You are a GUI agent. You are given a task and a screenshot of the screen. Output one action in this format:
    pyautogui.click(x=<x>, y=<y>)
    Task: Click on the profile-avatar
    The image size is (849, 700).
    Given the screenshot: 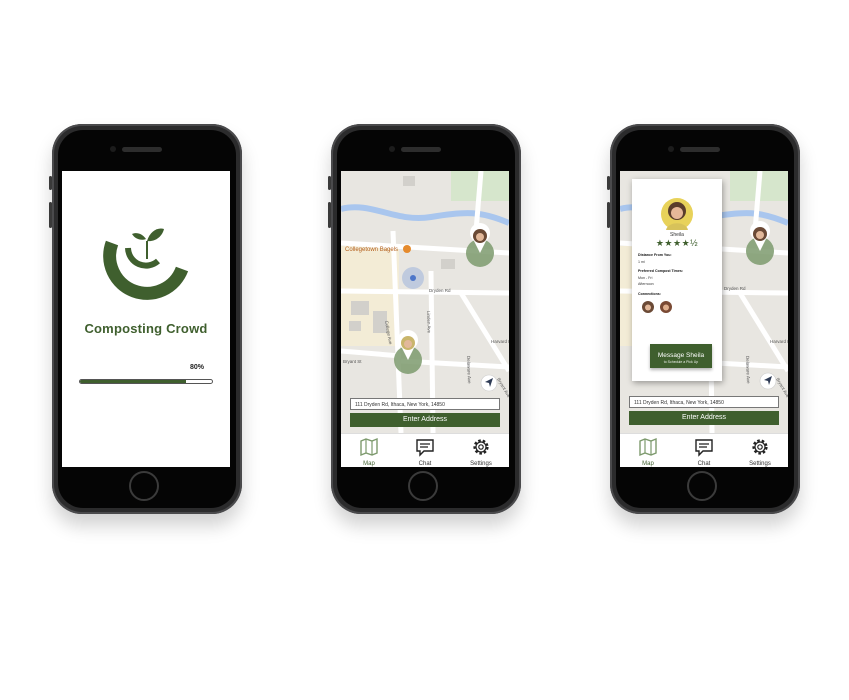 What is the action you would take?
    pyautogui.click(x=677, y=214)
    